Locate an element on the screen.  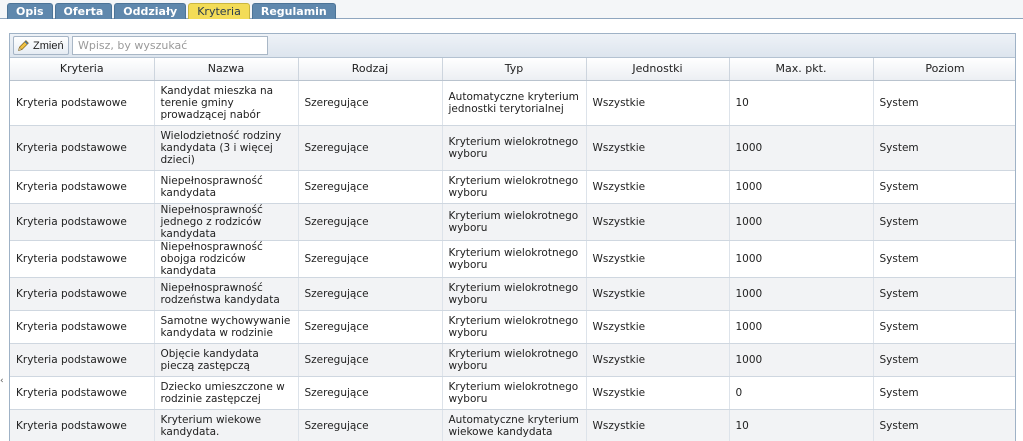
cell-nazwa: Niepełnosprawność kandydata is located at coordinates (226, 187).